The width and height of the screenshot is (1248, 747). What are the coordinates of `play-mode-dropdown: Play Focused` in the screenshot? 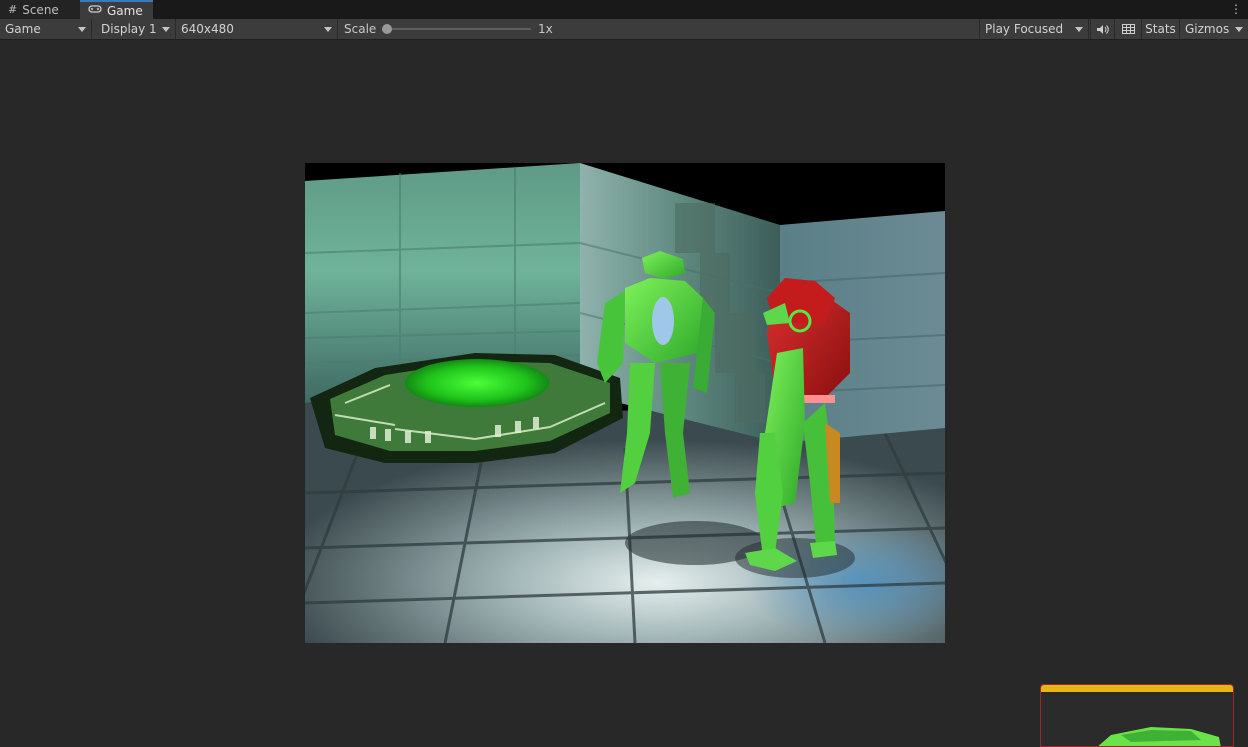 It's located at (1034, 29).